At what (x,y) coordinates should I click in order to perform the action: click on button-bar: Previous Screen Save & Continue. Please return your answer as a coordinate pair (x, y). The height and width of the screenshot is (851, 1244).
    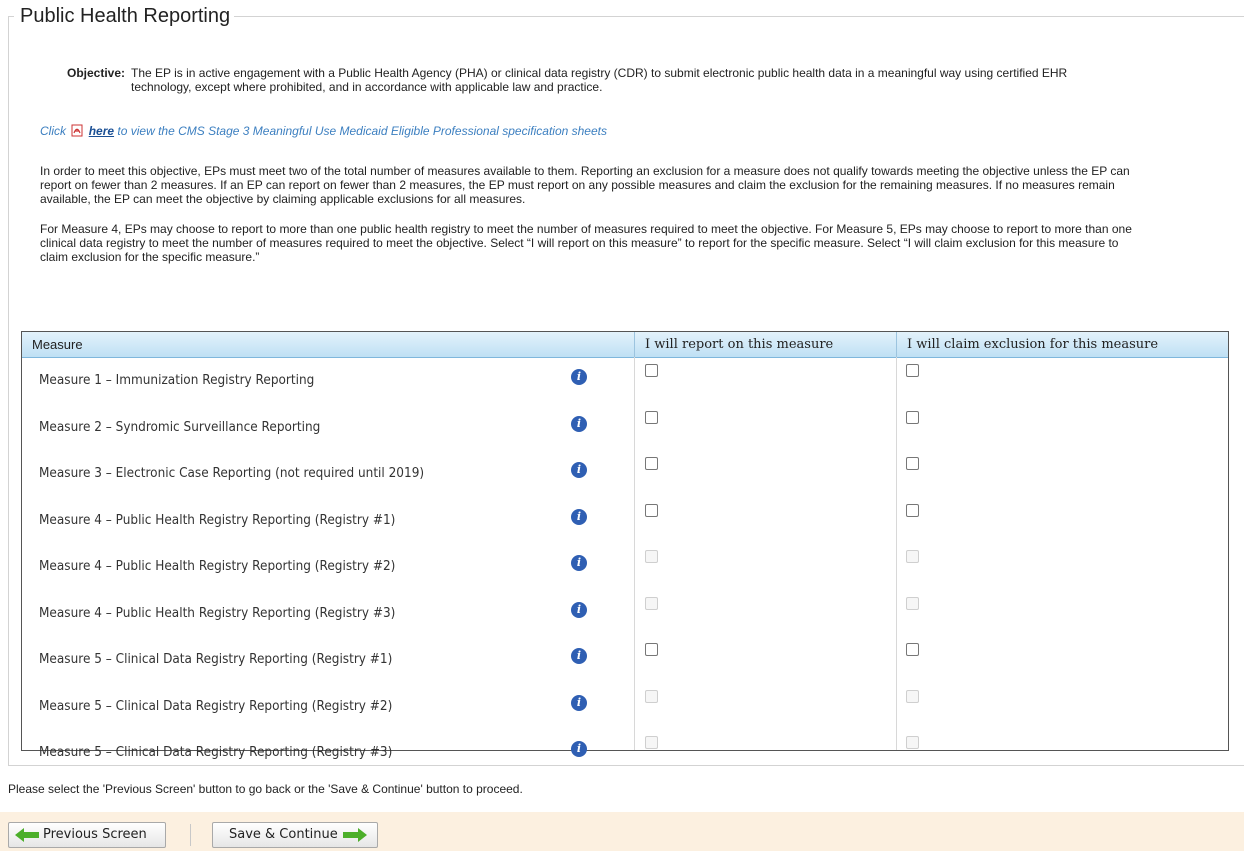
    Looking at the image, I should click on (622, 831).